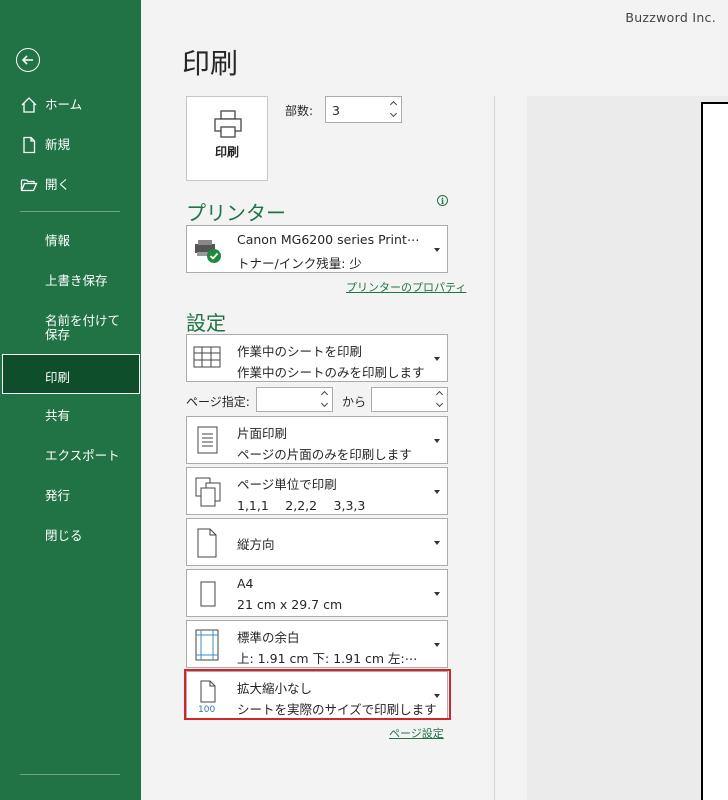 The image size is (728, 800). Describe the element at coordinates (299, 263) in the screenshot. I see `printer-status: トナー/インク残量: 少` at that location.